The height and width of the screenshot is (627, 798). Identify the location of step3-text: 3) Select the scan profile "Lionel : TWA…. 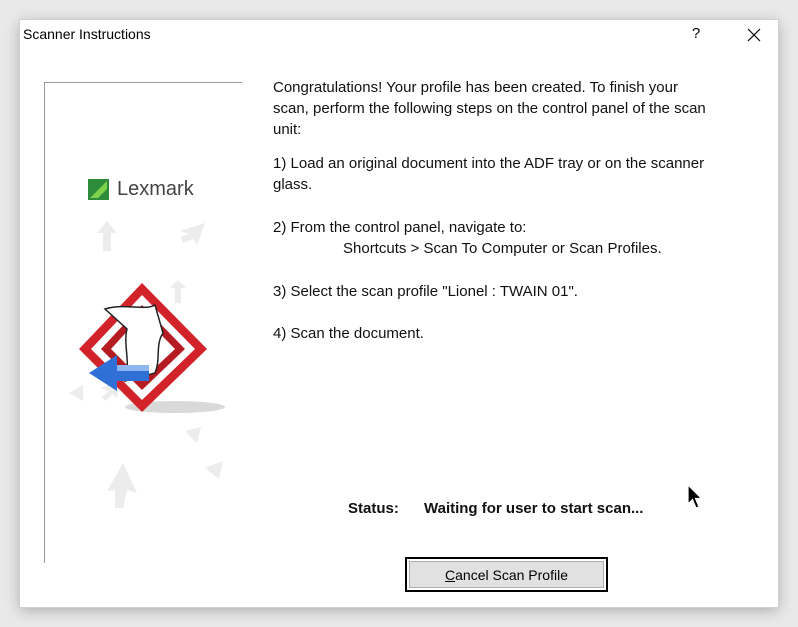
(425, 291).